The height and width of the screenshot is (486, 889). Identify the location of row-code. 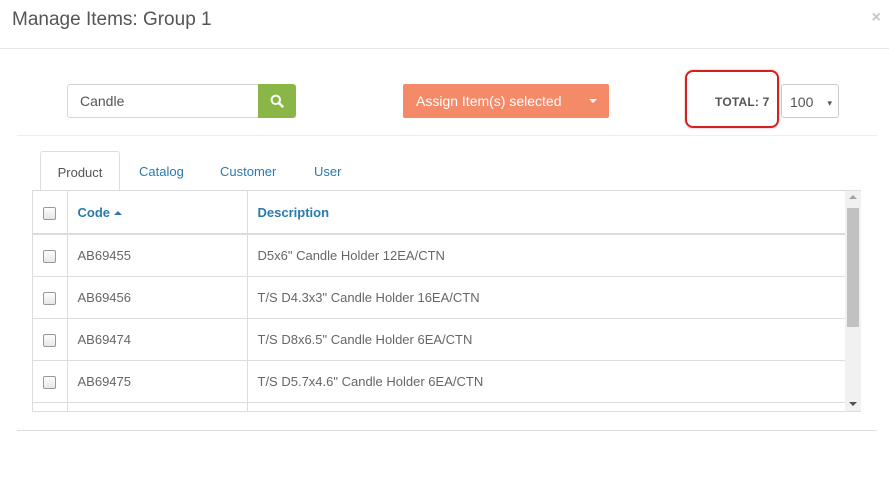
(157, 406).